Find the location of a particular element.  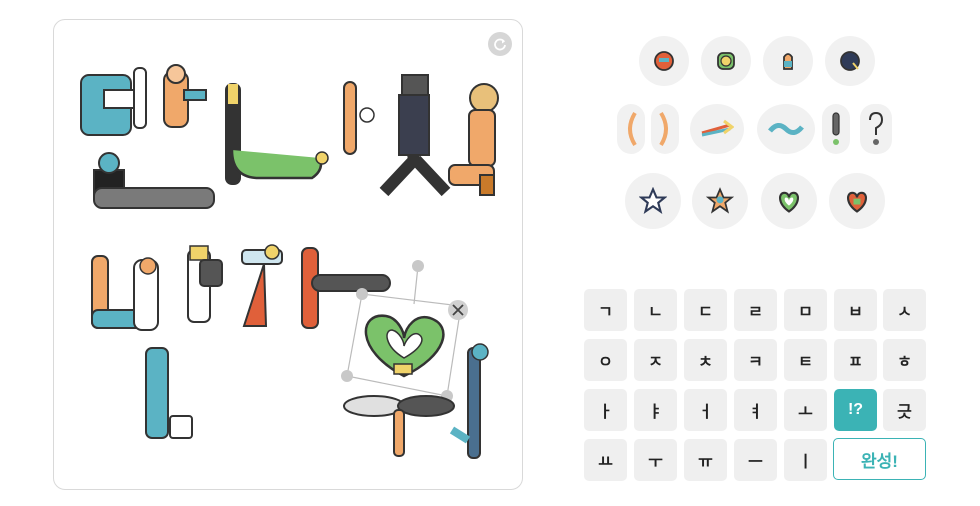

letter-mun is located at coordinates (147, 136).